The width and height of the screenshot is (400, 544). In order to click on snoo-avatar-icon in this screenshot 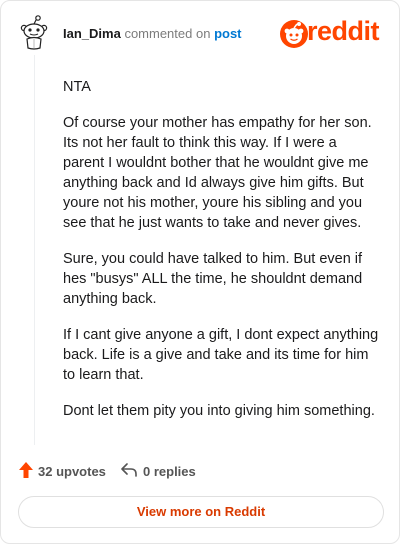, I will do `click(34, 32)`.